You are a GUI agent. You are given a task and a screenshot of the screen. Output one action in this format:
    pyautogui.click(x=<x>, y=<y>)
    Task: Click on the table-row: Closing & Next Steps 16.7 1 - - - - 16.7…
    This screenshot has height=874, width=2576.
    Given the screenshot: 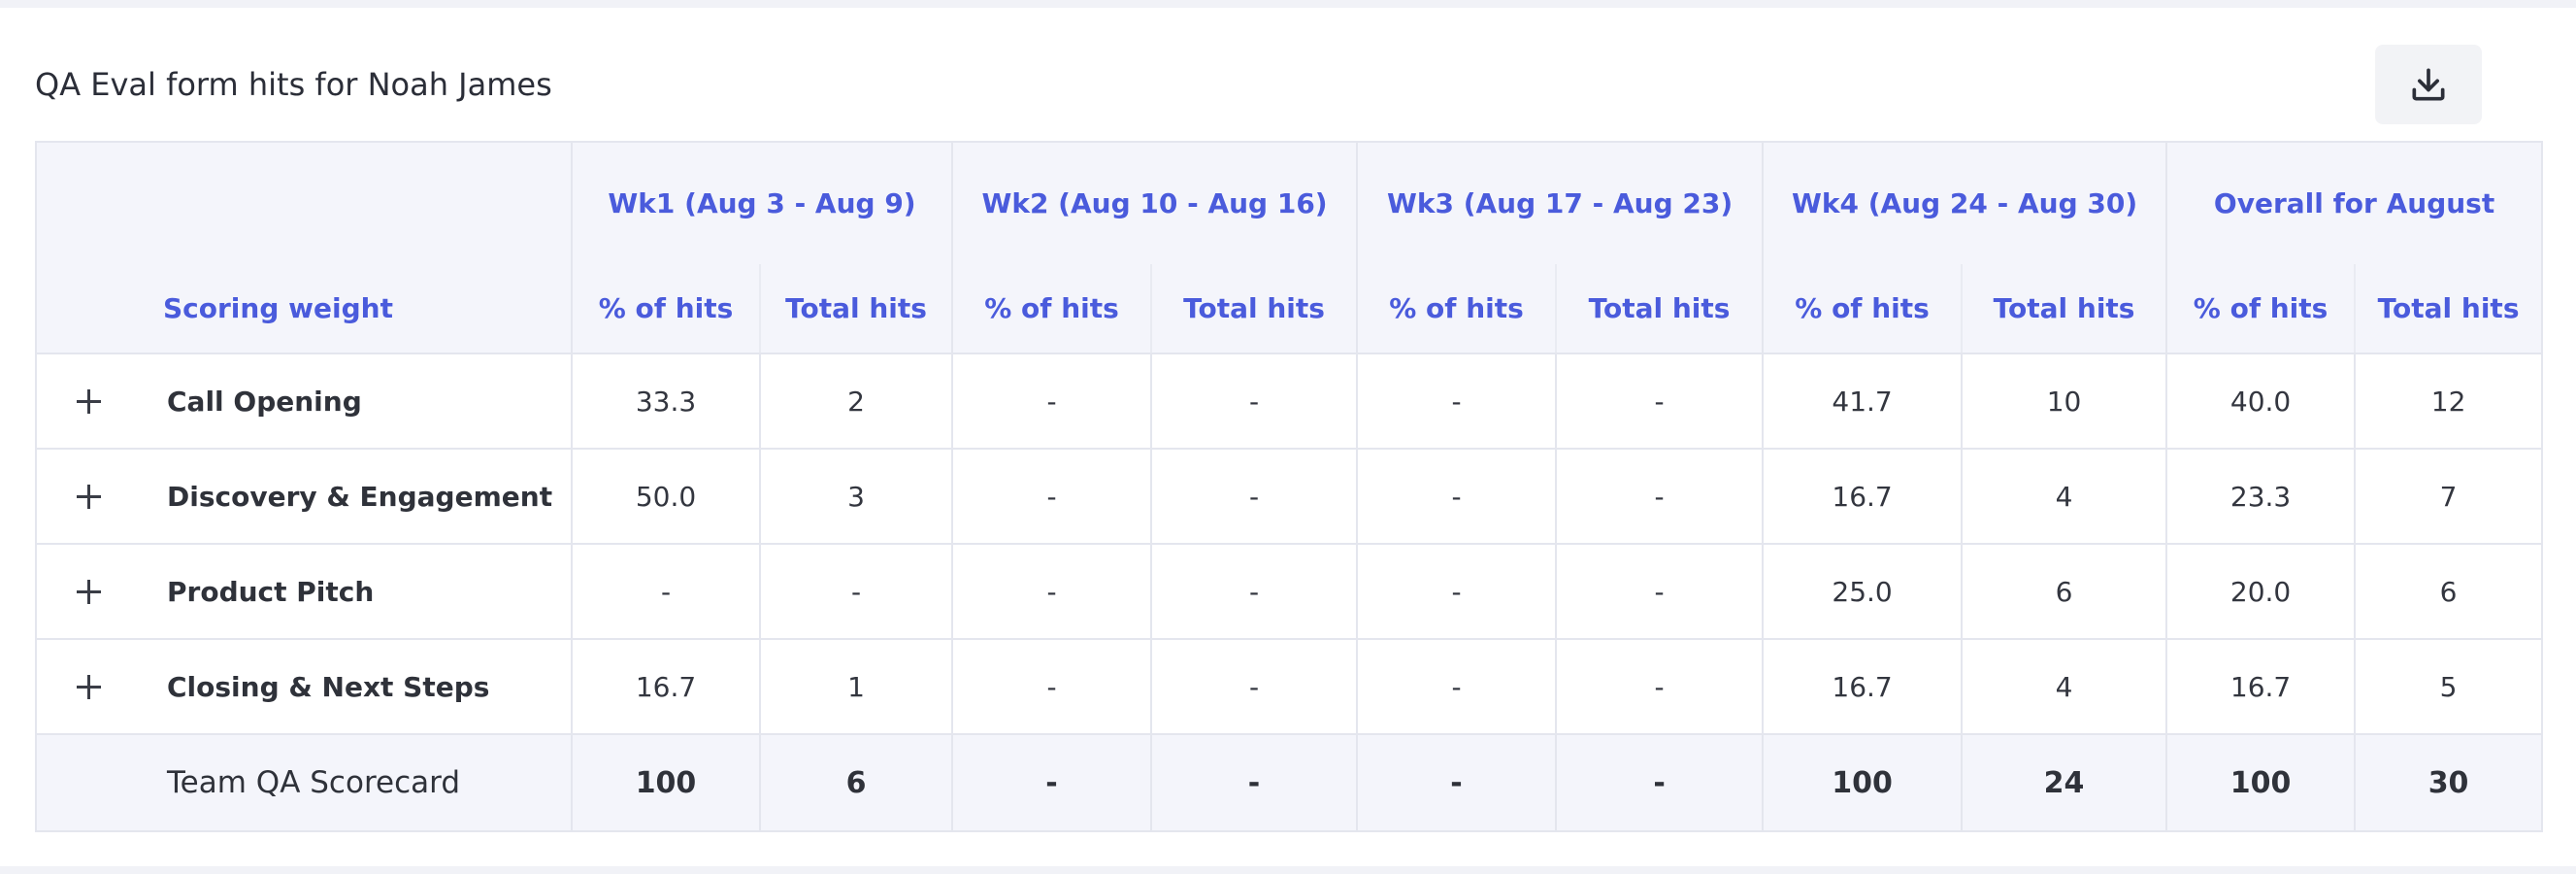 What is the action you would take?
    pyautogui.click(x=1289, y=687)
    